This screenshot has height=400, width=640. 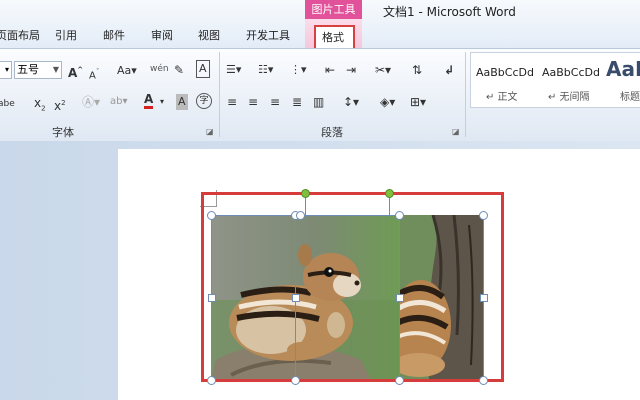 I want to click on enclose-characters-button: 字, so click(x=204, y=101).